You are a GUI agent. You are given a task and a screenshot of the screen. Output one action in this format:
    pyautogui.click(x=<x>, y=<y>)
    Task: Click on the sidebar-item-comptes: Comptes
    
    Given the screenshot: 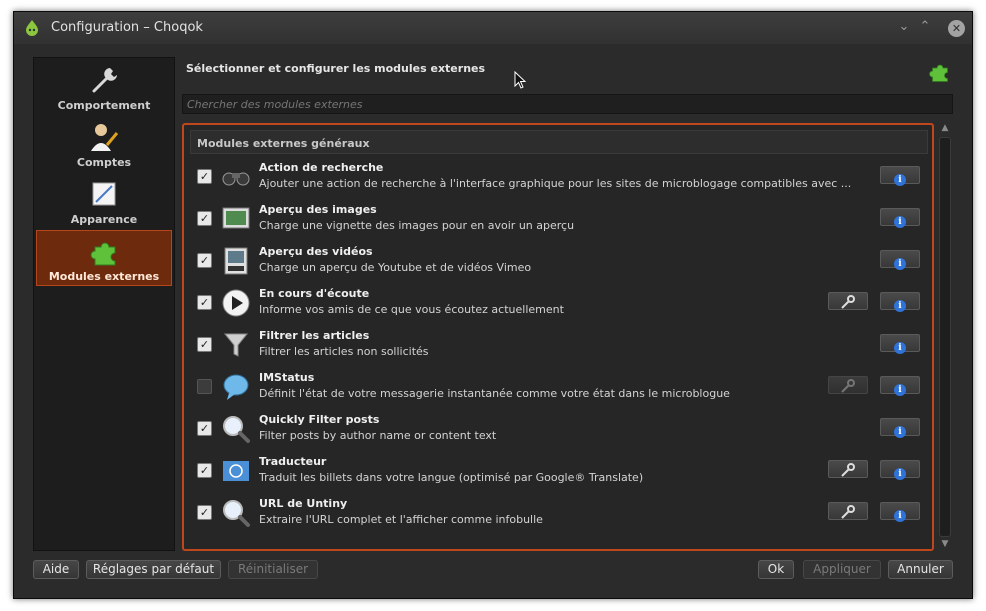 What is the action you would take?
    pyautogui.click(x=104, y=145)
    